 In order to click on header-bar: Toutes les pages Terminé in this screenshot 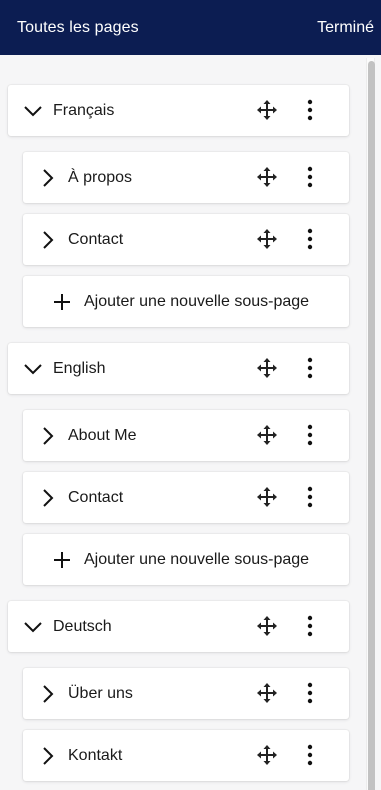, I will do `click(190, 27)`.